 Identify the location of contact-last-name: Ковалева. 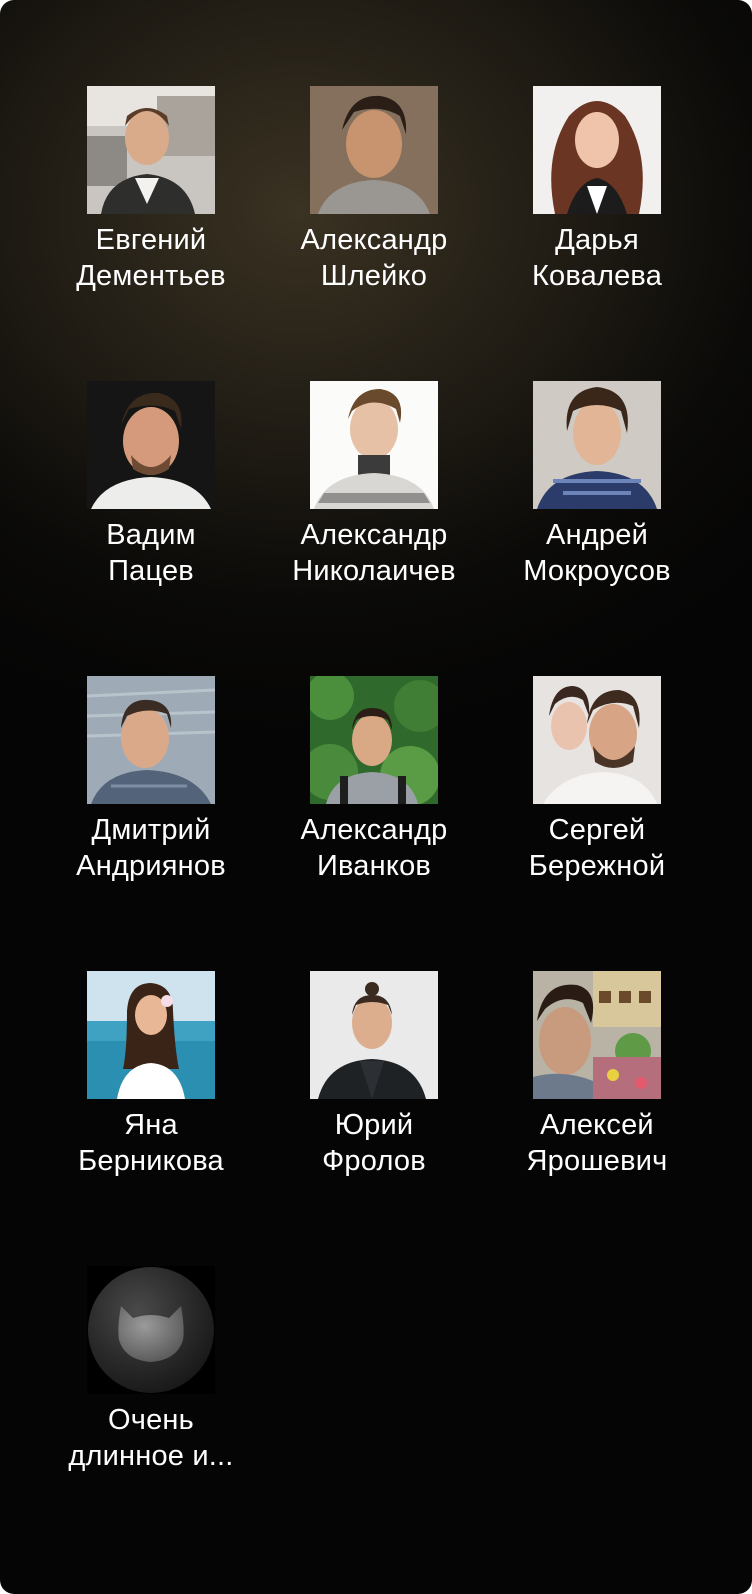
(597, 276).